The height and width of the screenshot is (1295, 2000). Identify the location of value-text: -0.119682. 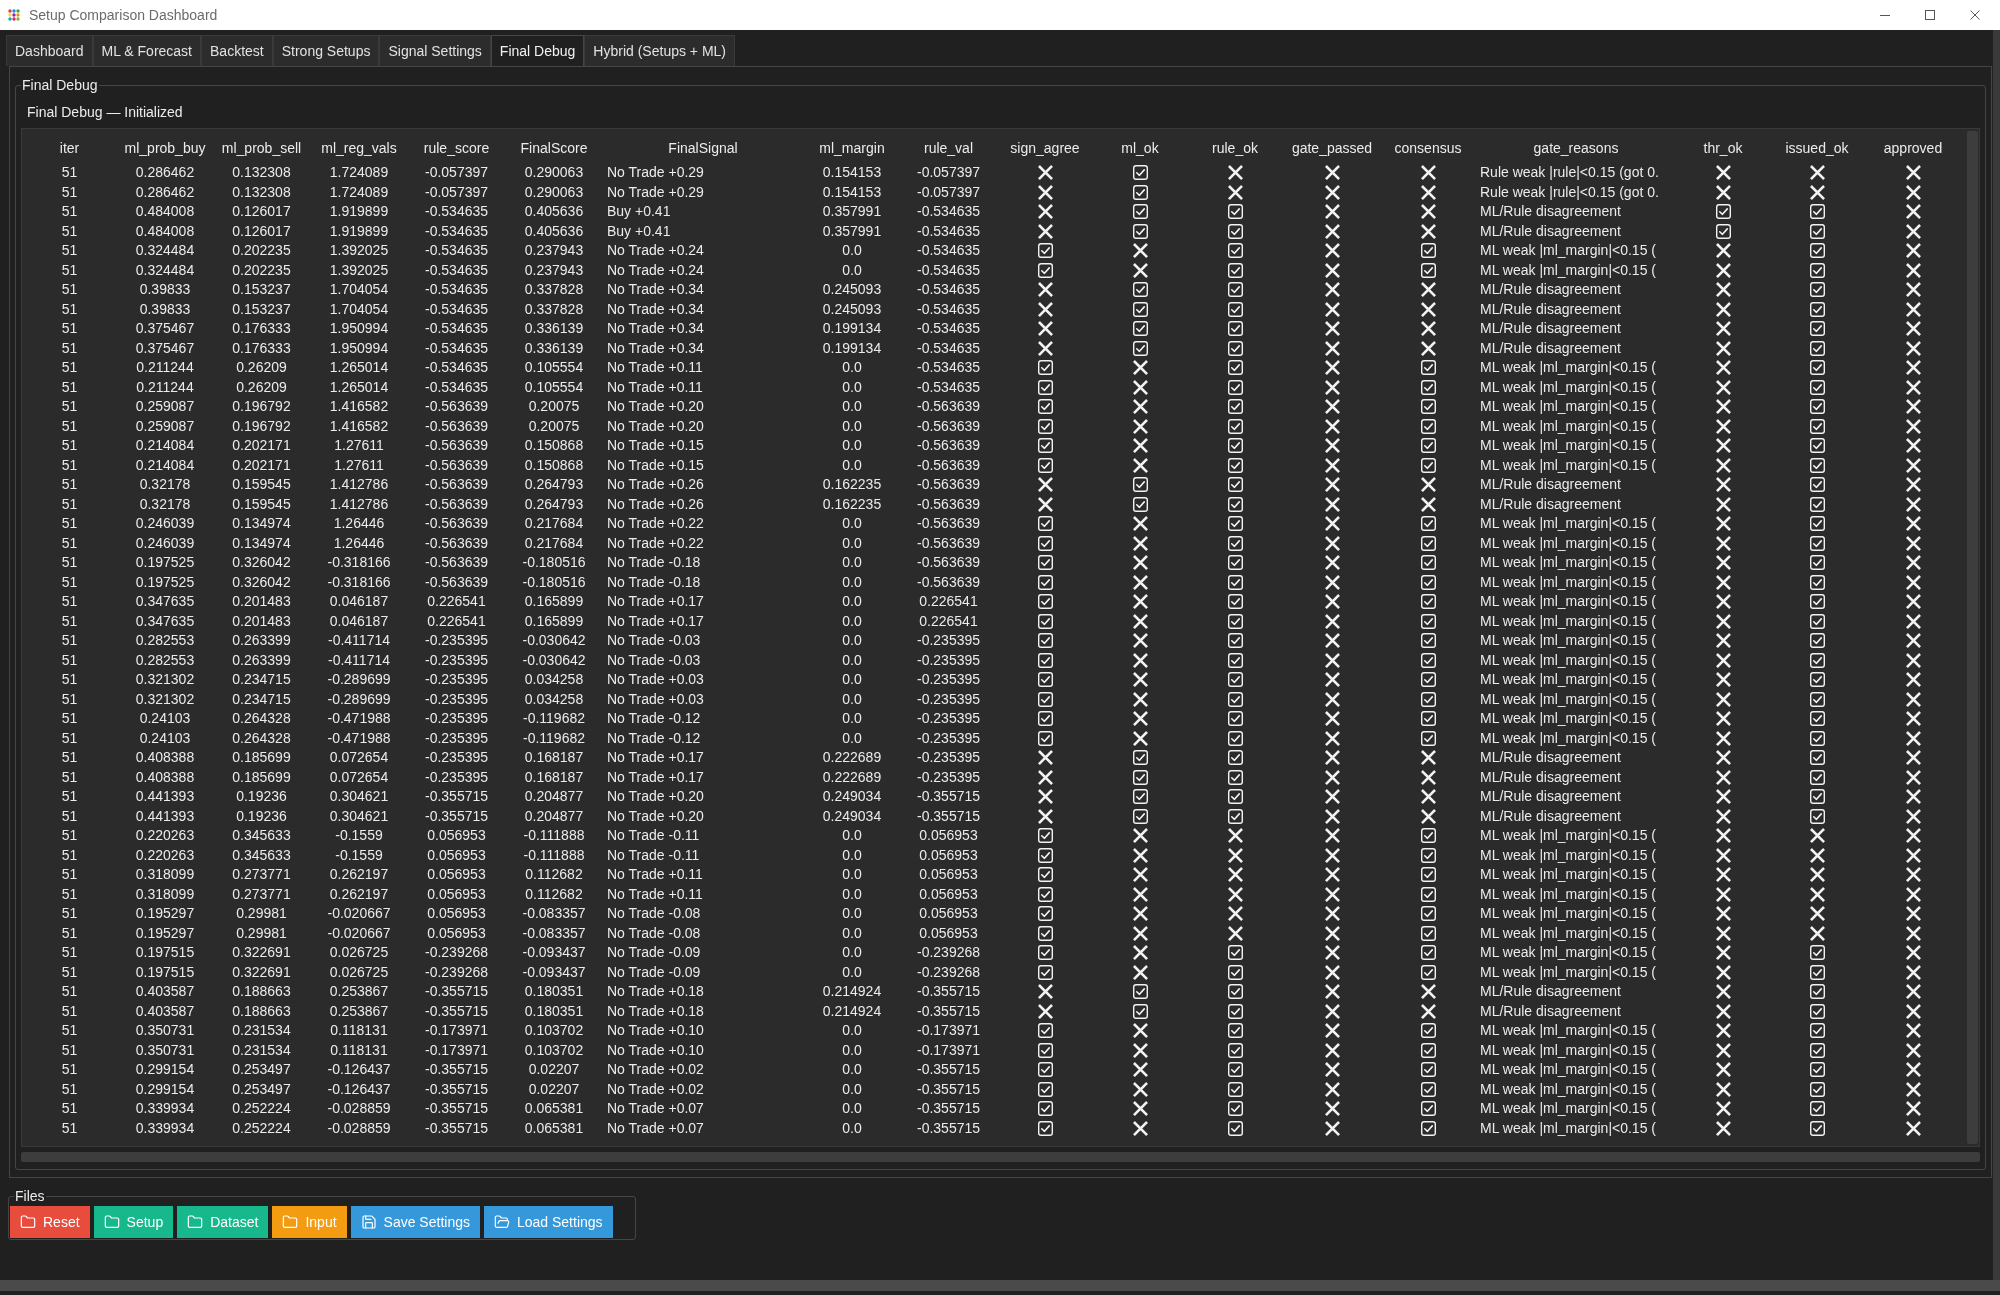
(554, 738).